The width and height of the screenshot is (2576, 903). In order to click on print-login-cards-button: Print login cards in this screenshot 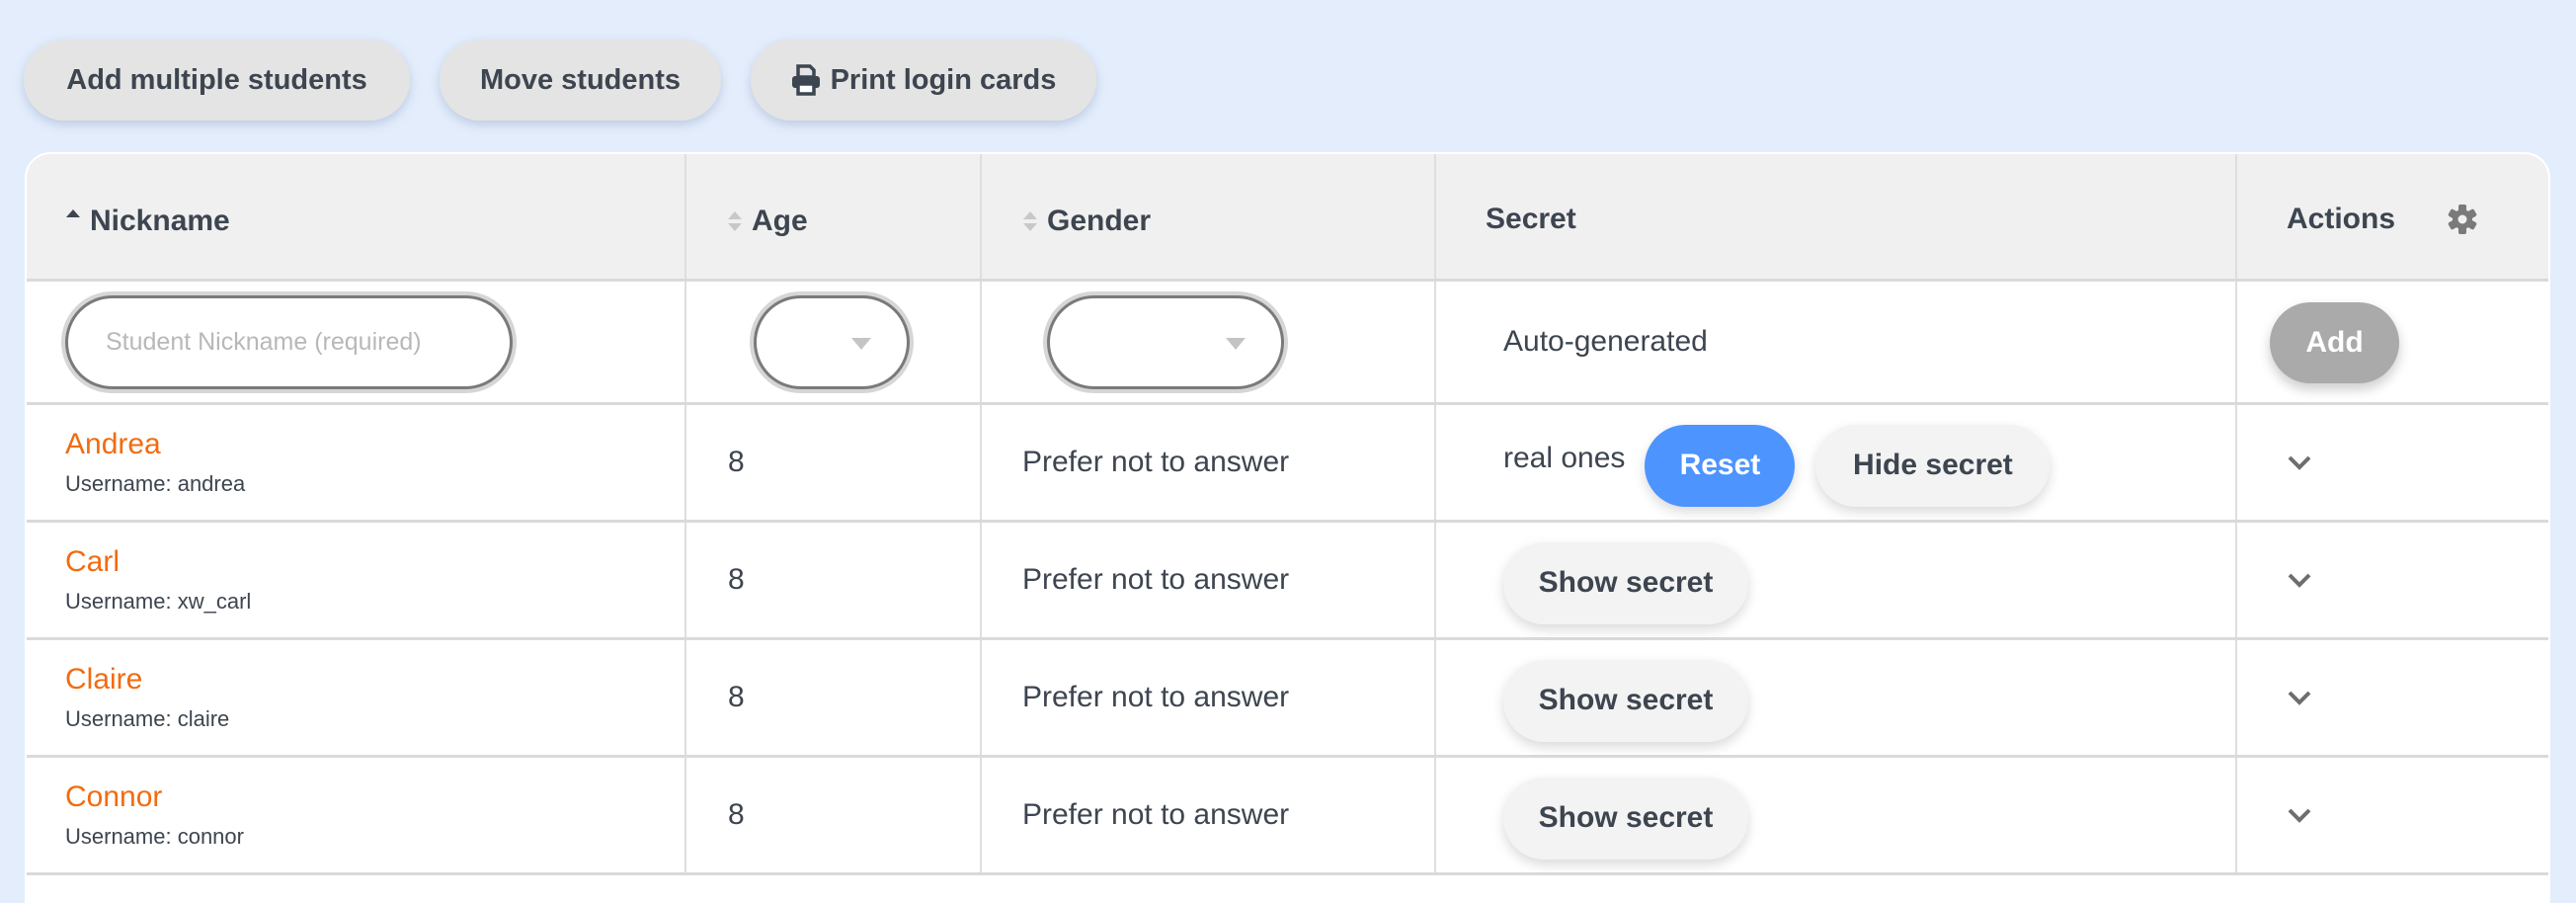, I will do `click(923, 80)`.